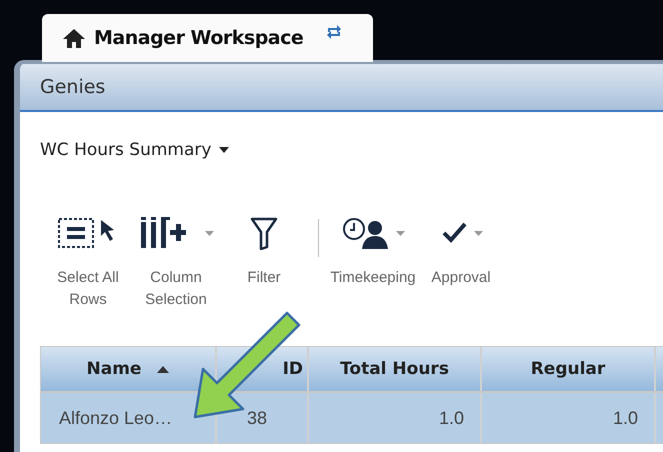 The image size is (663, 452). I want to click on view-selector: WC Hours Summary, so click(135, 150).